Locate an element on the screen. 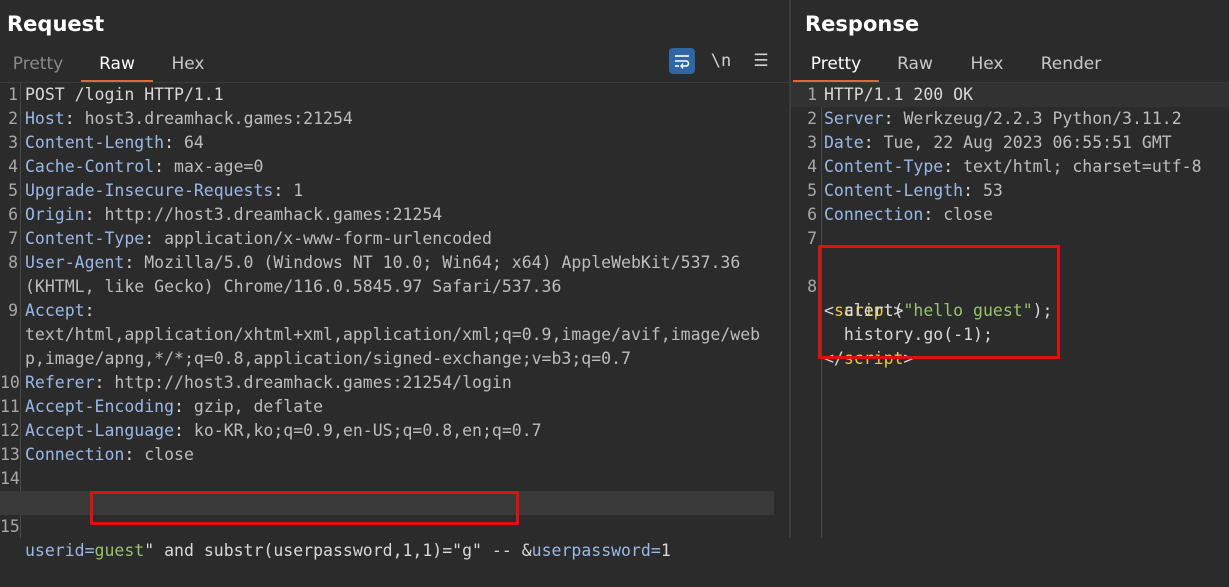 This screenshot has width=1229, height=587. response-script-line: history.go(-1); is located at coordinates (1010, 321).